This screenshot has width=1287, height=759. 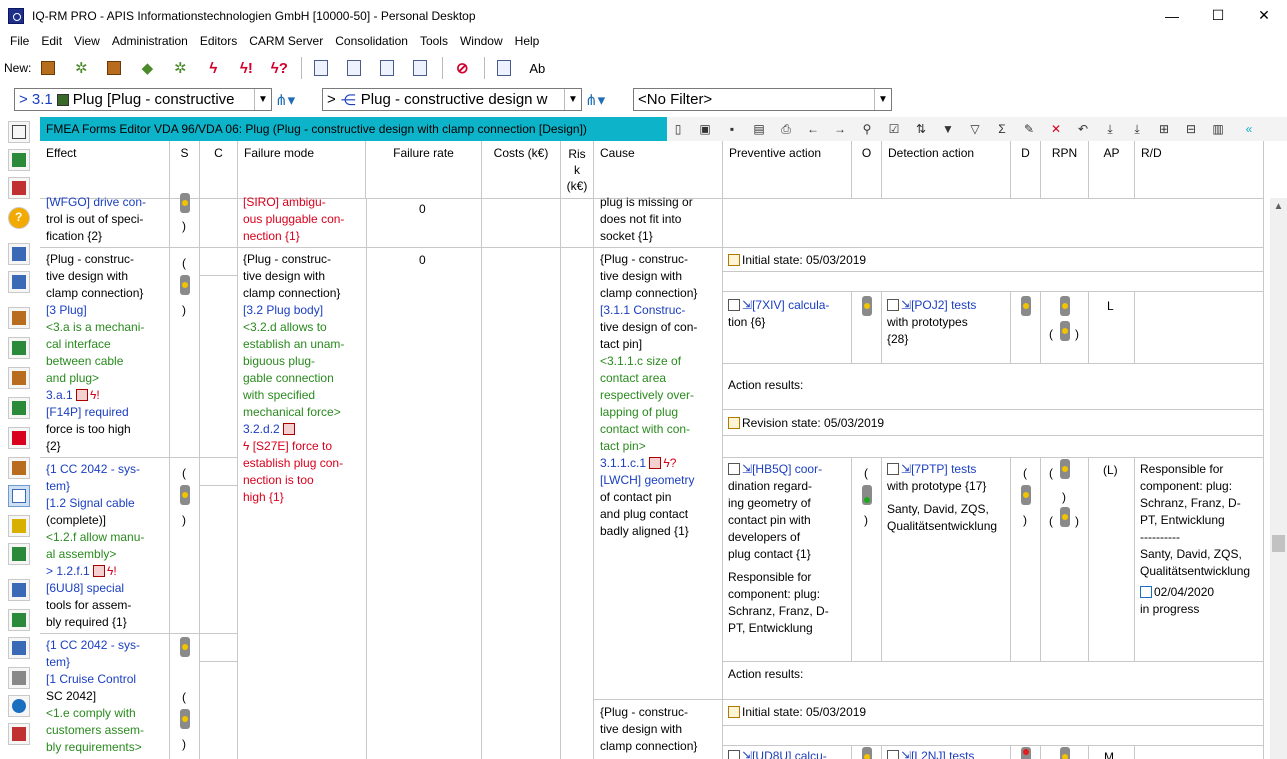 I want to click on sidebar-net-button, so click(x=19, y=468).